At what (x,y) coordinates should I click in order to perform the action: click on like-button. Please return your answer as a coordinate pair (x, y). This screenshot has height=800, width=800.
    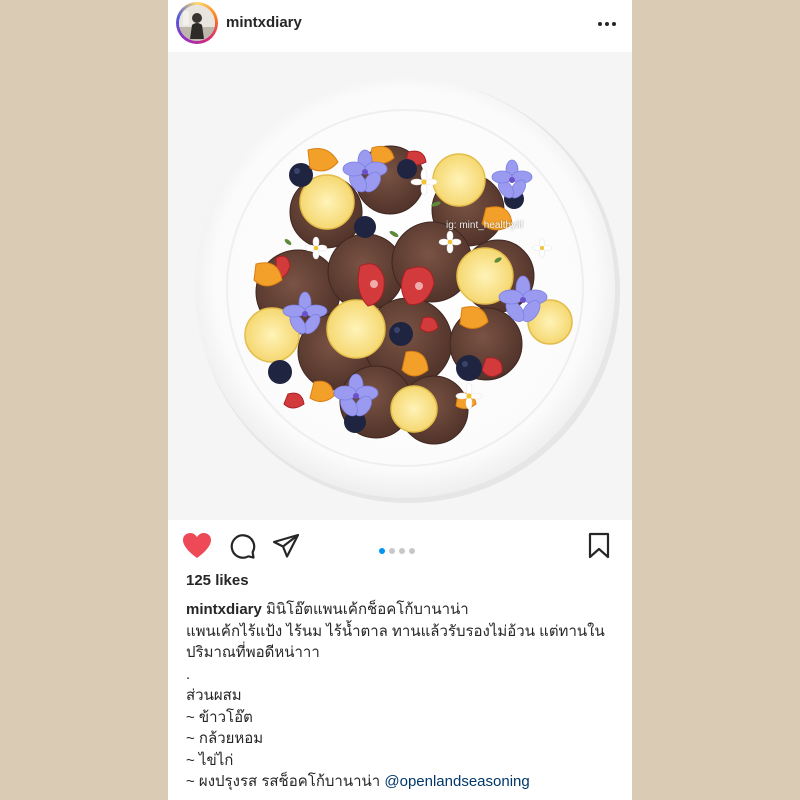
    Looking at the image, I should click on (197, 546).